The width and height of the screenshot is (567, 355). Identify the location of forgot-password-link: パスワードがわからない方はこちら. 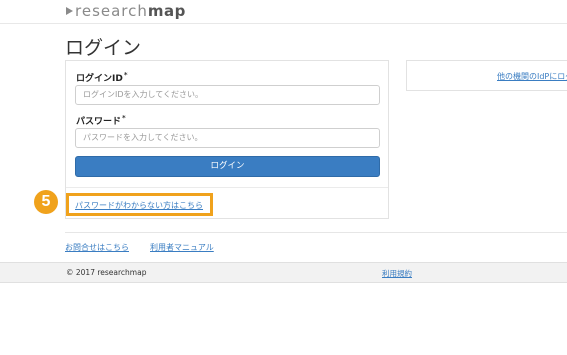
(139, 205).